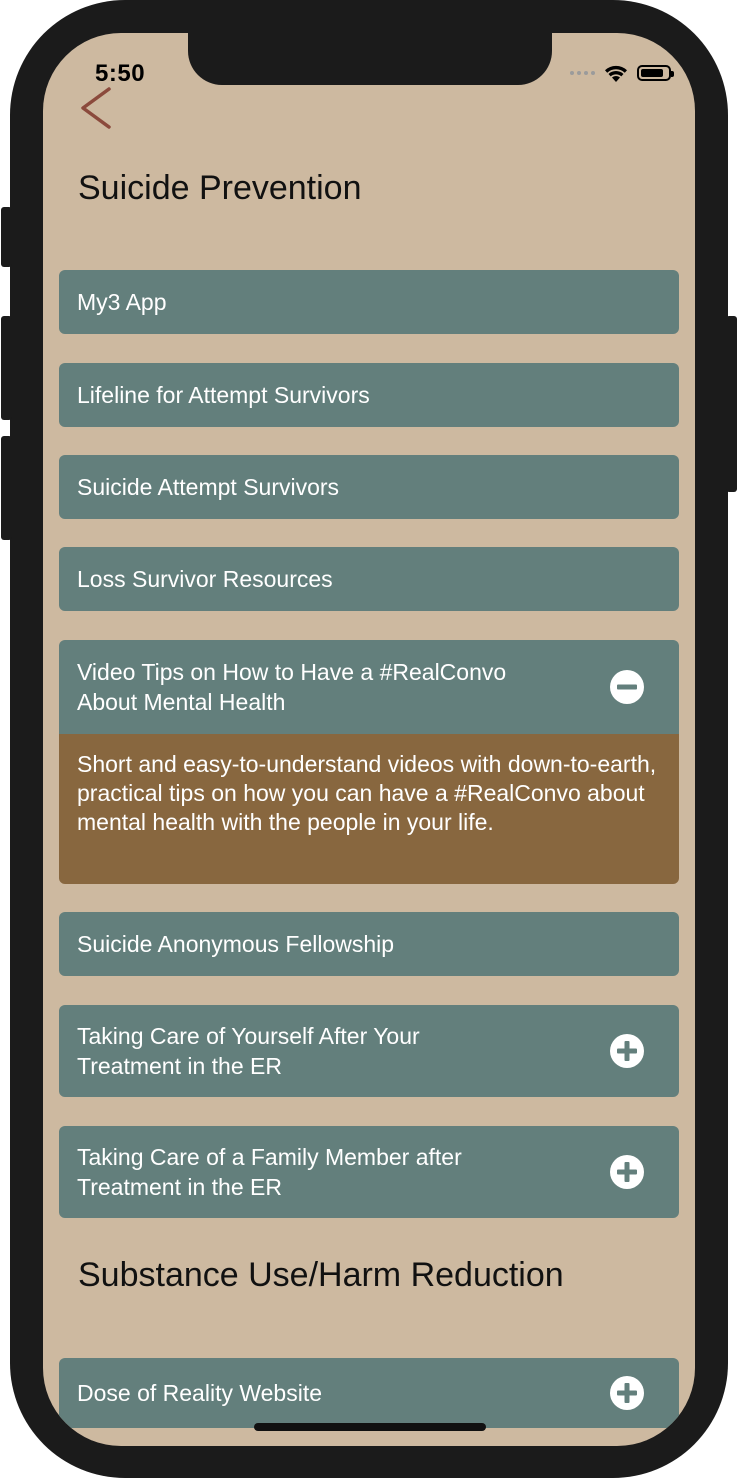  I want to click on battery-icon, so click(655, 73).